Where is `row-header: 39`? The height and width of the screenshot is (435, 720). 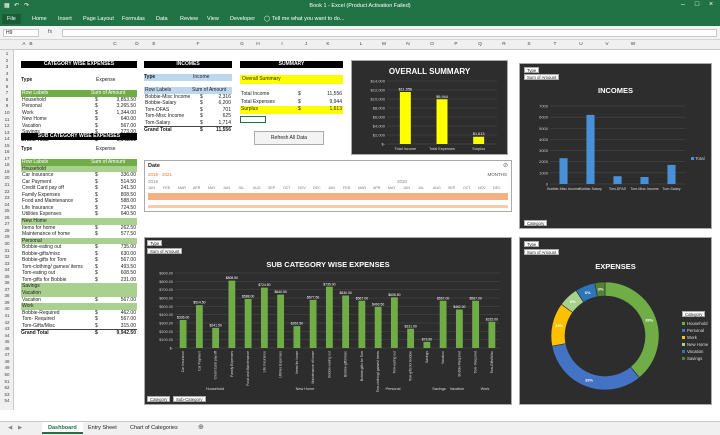
row-header: 39 is located at coordinates (7, 302).